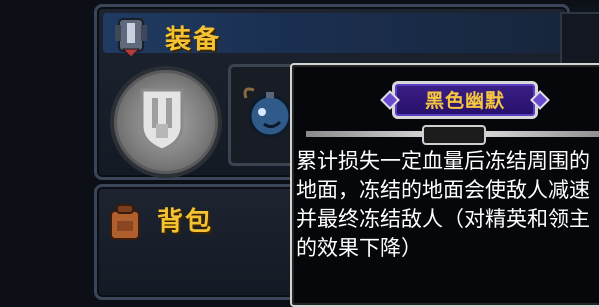 The image size is (599, 307). What do you see at coordinates (193, 40) in the screenshot?
I see `equipment-title: 装备` at bounding box center [193, 40].